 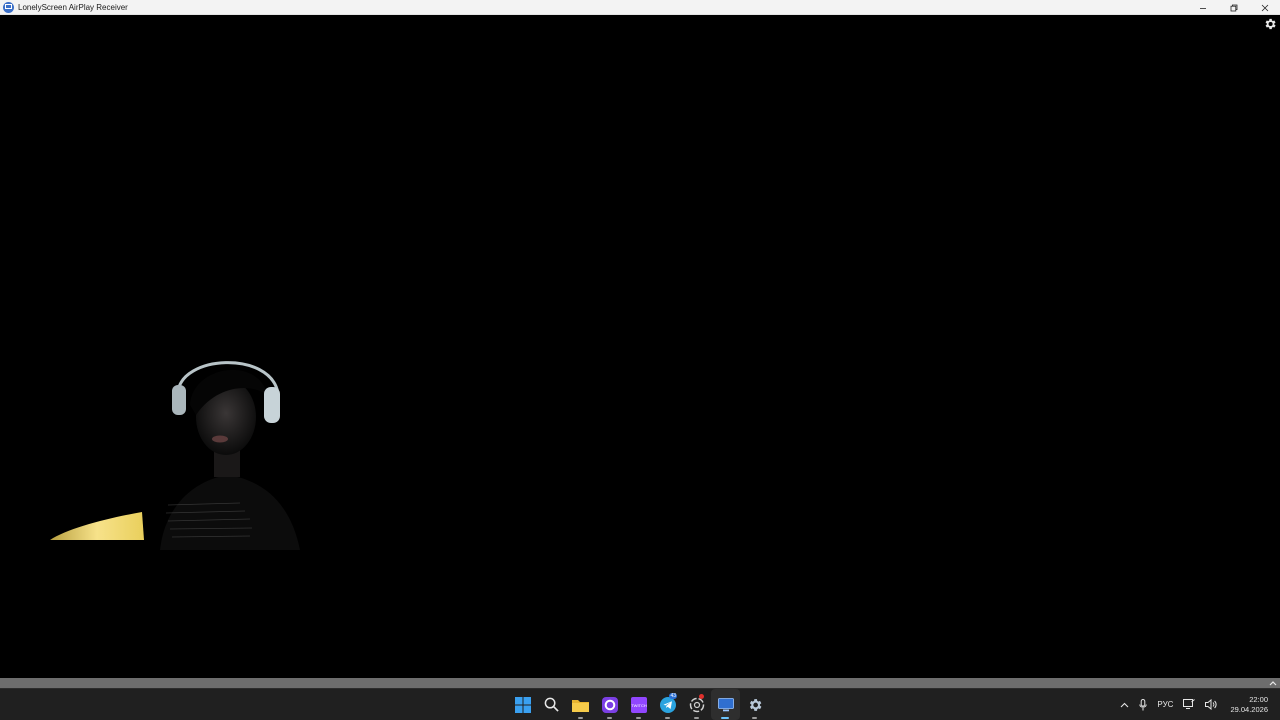 I want to click on taskbar-lonelyscreen, so click(x=725, y=704).